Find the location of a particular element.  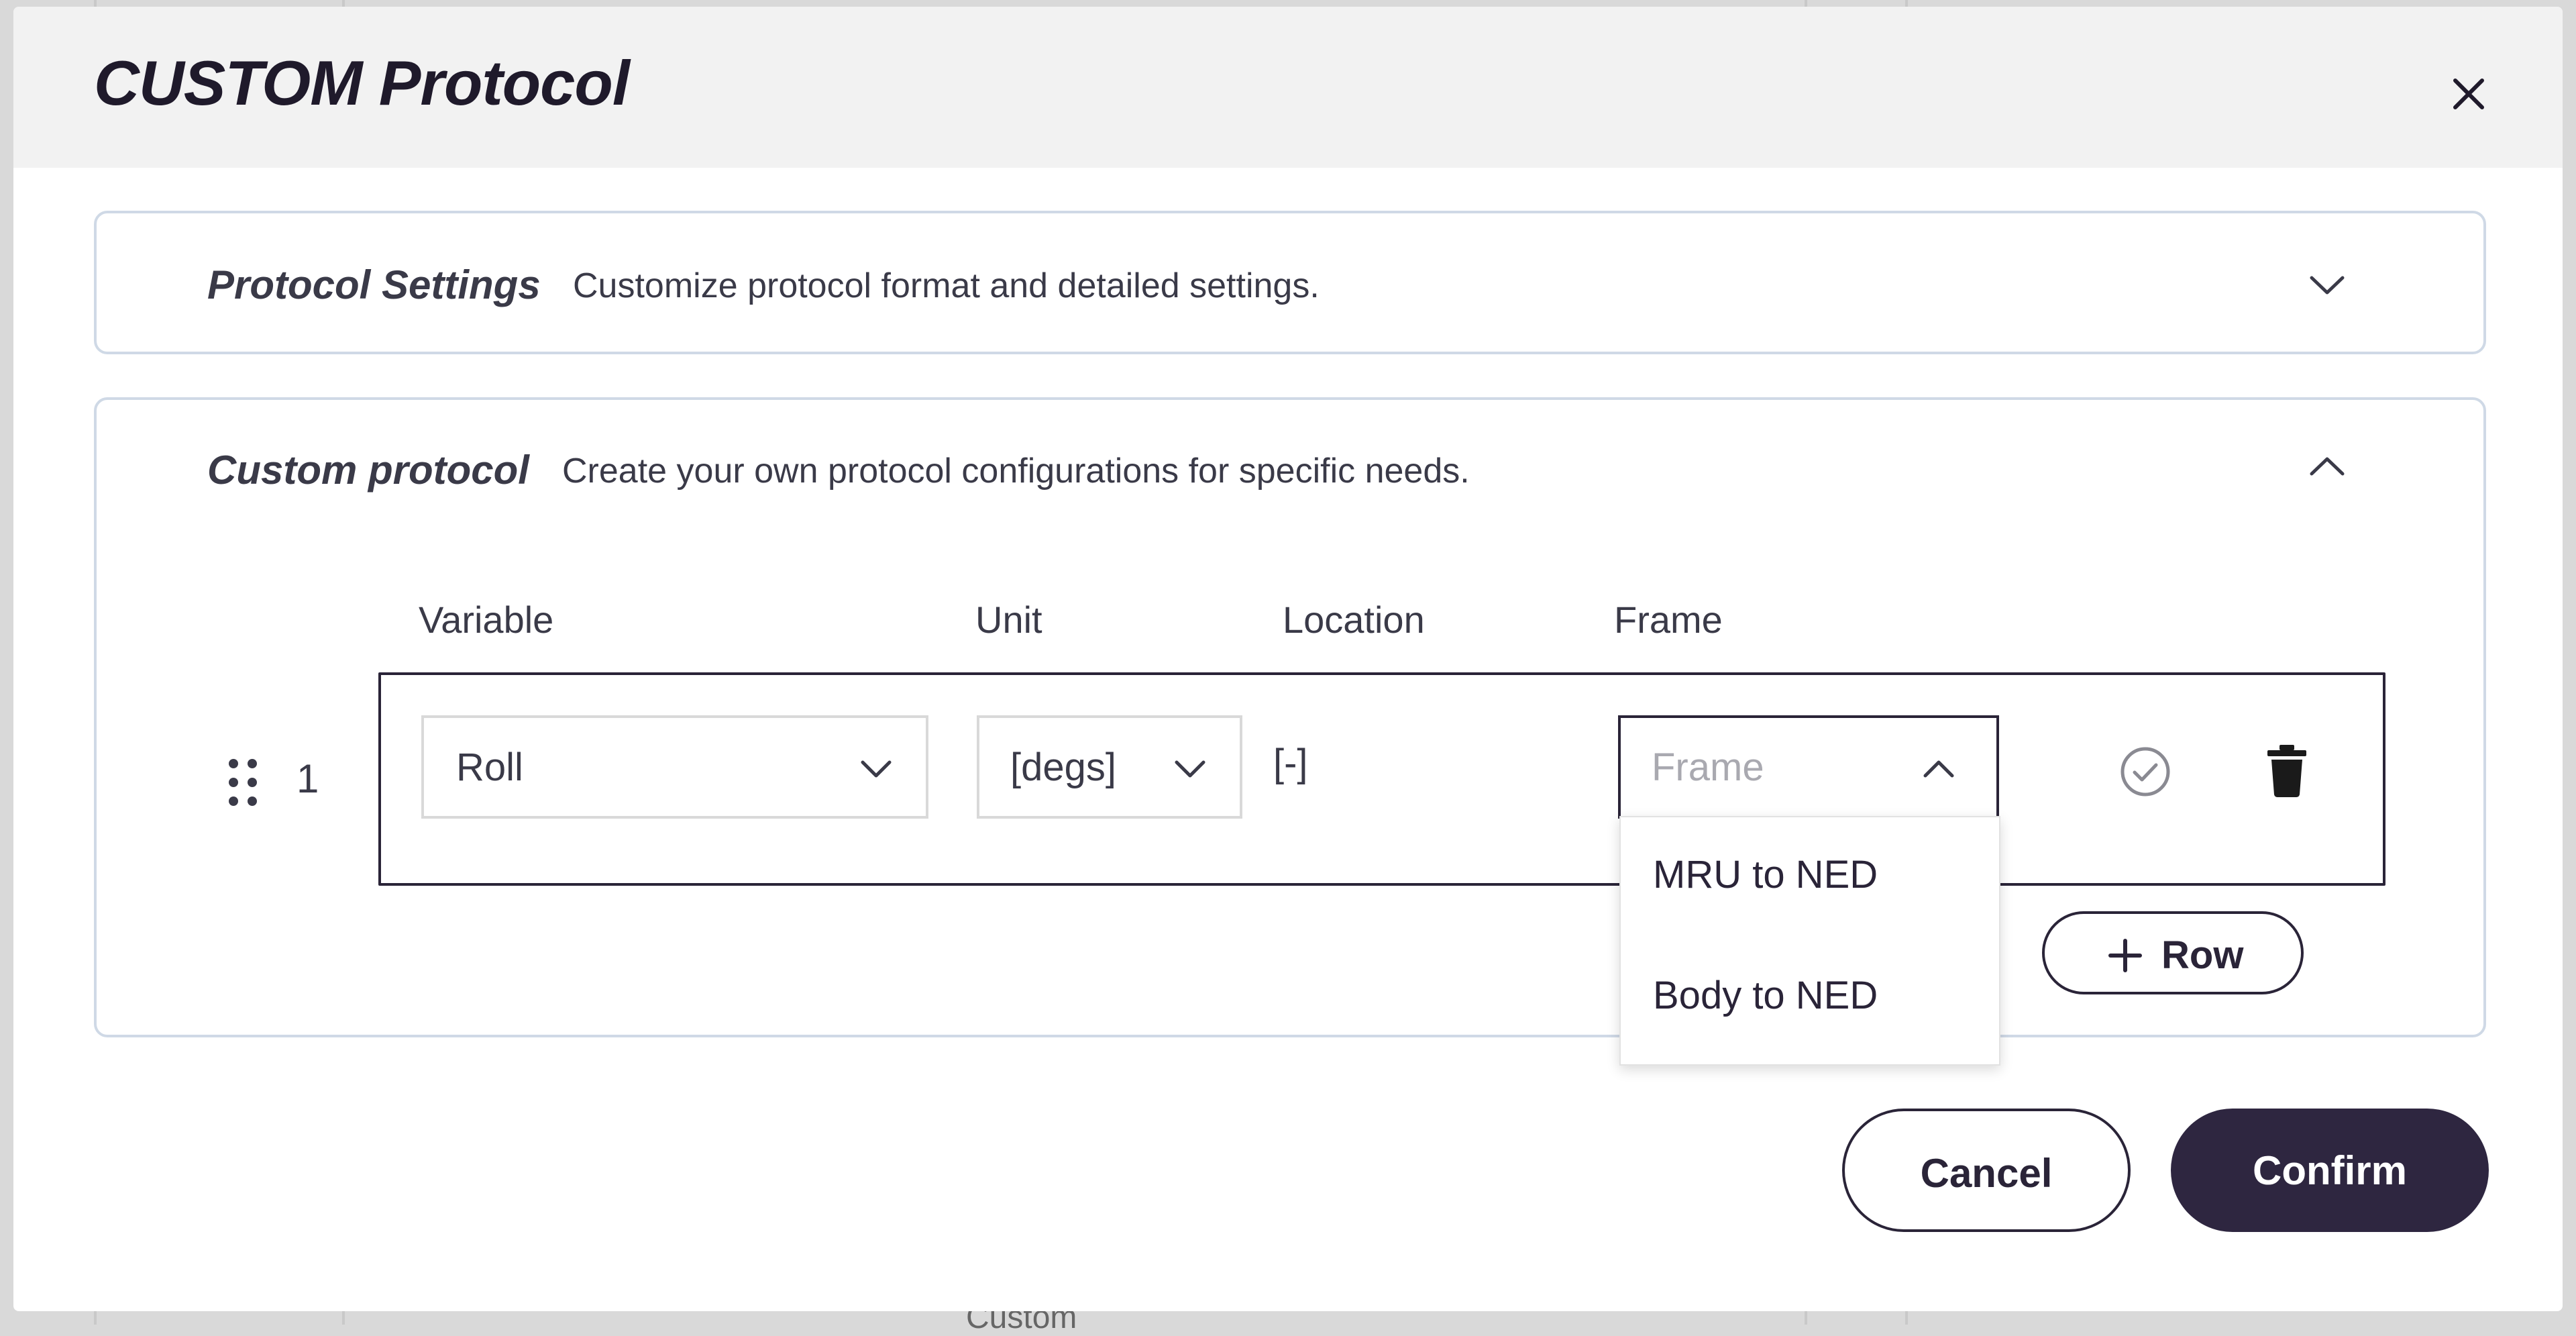

add-row-button: Row is located at coordinates (2173, 953).